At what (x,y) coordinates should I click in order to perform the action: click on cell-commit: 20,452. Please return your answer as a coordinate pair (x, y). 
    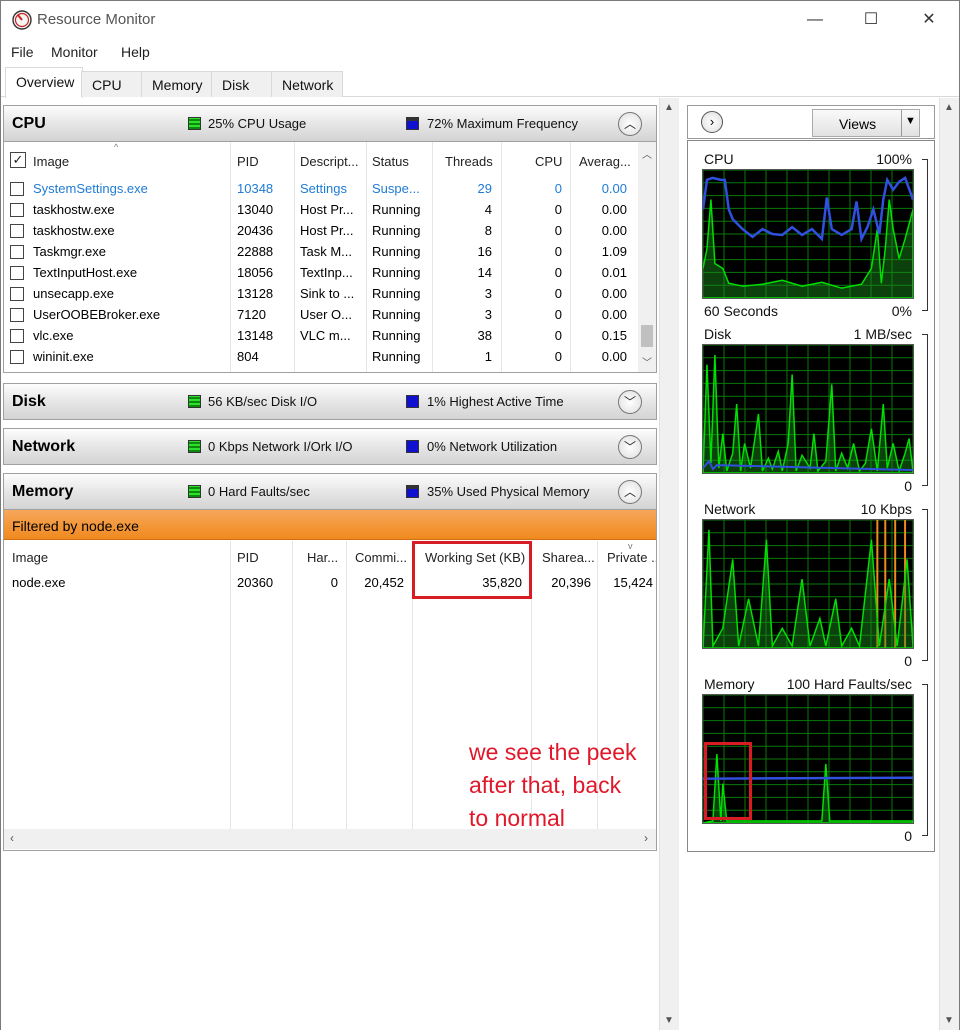
    Looking at the image, I should click on (384, 582).